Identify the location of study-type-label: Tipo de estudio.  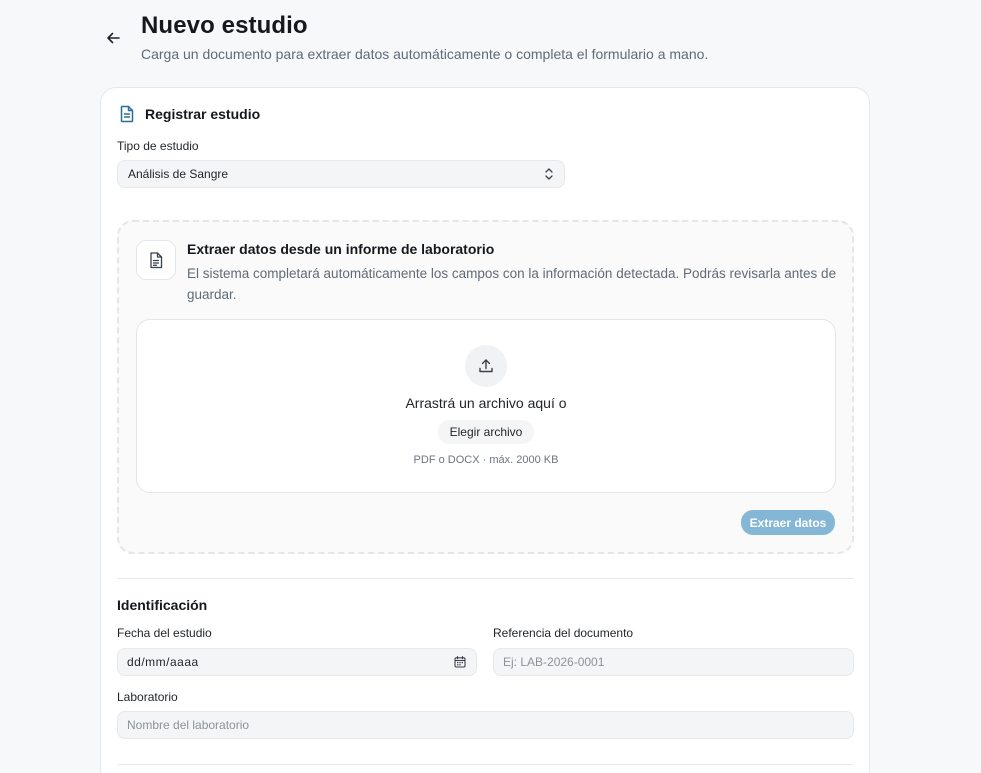
(158, 146).